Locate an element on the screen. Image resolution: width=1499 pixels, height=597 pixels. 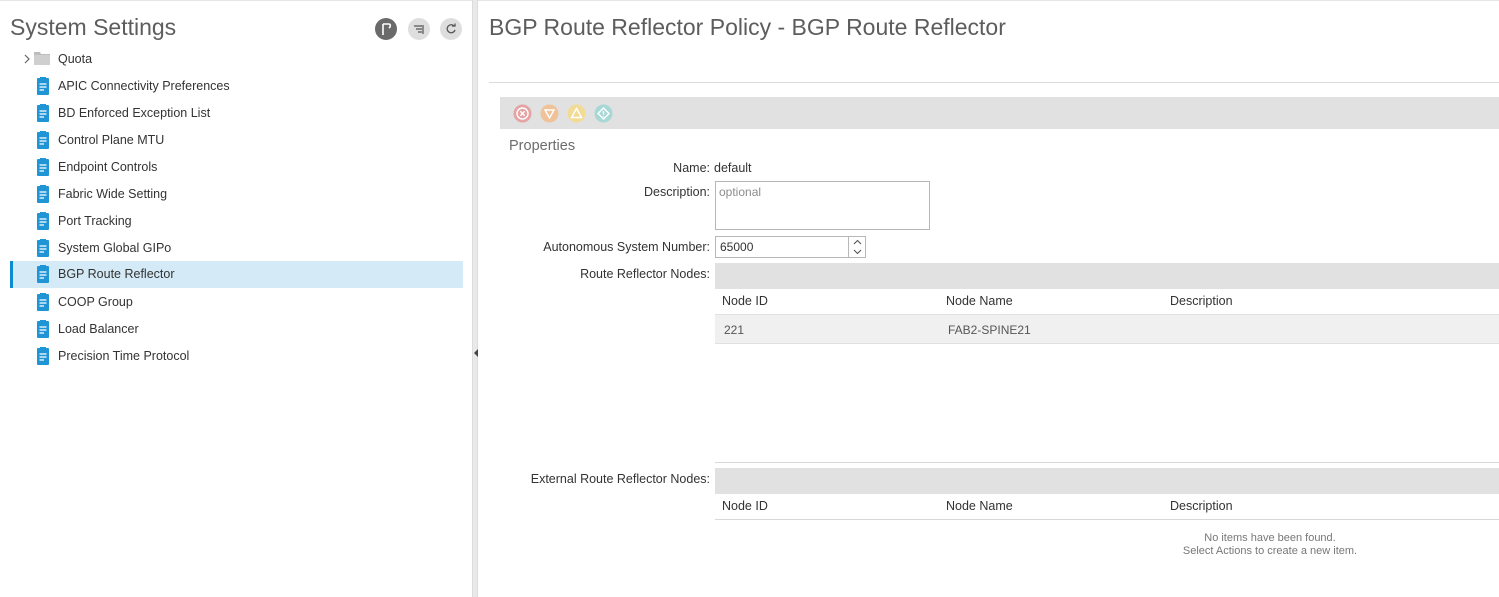
tree-item-label: Control Plane MTU is located at coordinates (111, 140).